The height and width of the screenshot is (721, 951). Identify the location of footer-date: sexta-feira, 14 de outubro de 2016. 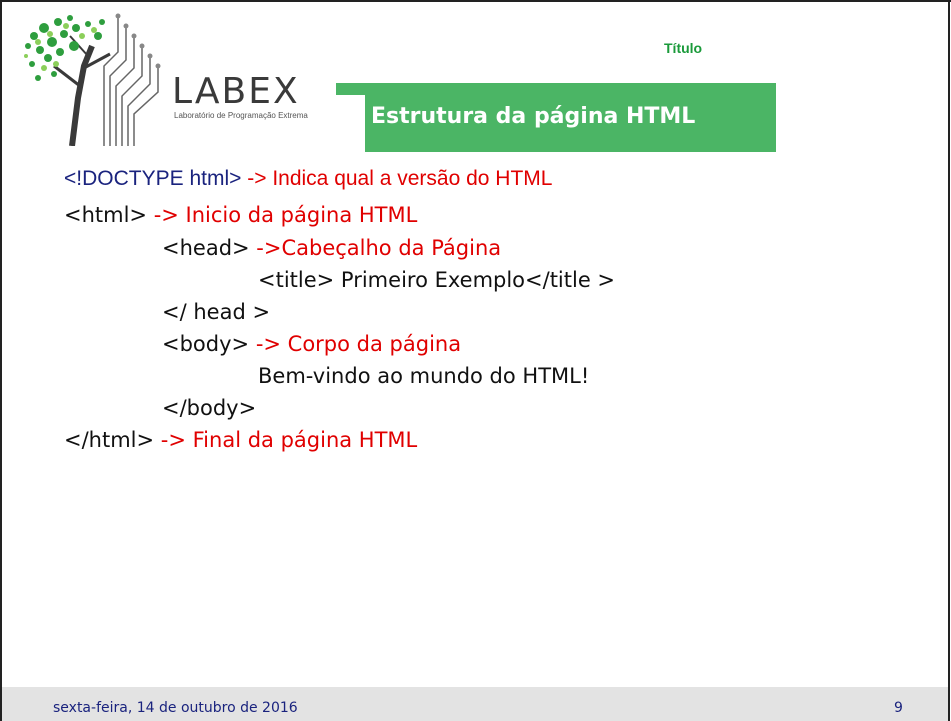
(175, 708).